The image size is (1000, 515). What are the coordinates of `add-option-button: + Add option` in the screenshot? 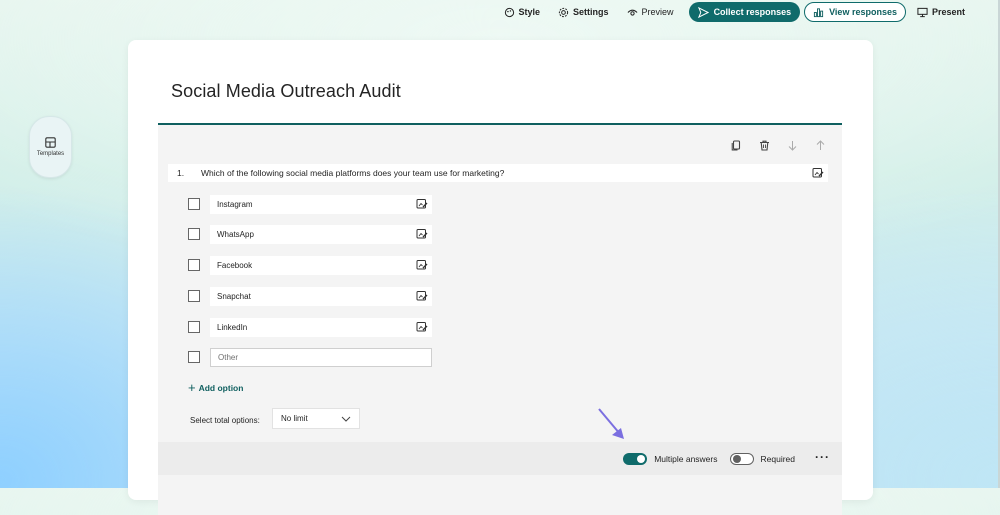 It's located at (215, 387).